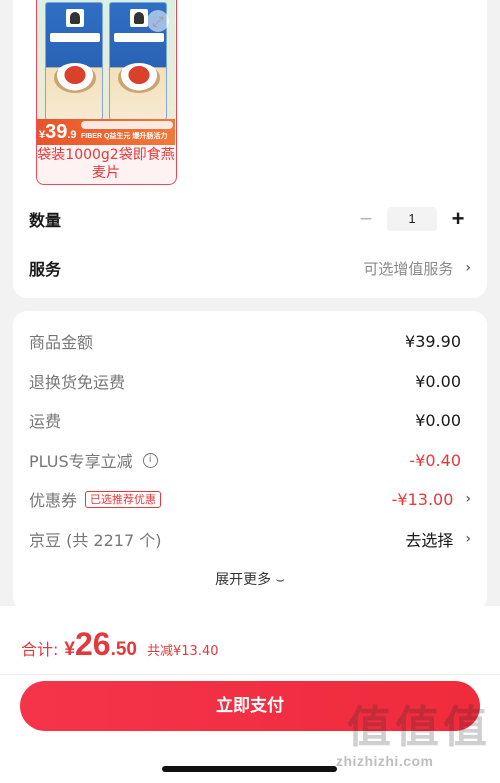 The height and width of the screenshot is (783, 500). I want to click on info-icon: i, so click(150, 460).